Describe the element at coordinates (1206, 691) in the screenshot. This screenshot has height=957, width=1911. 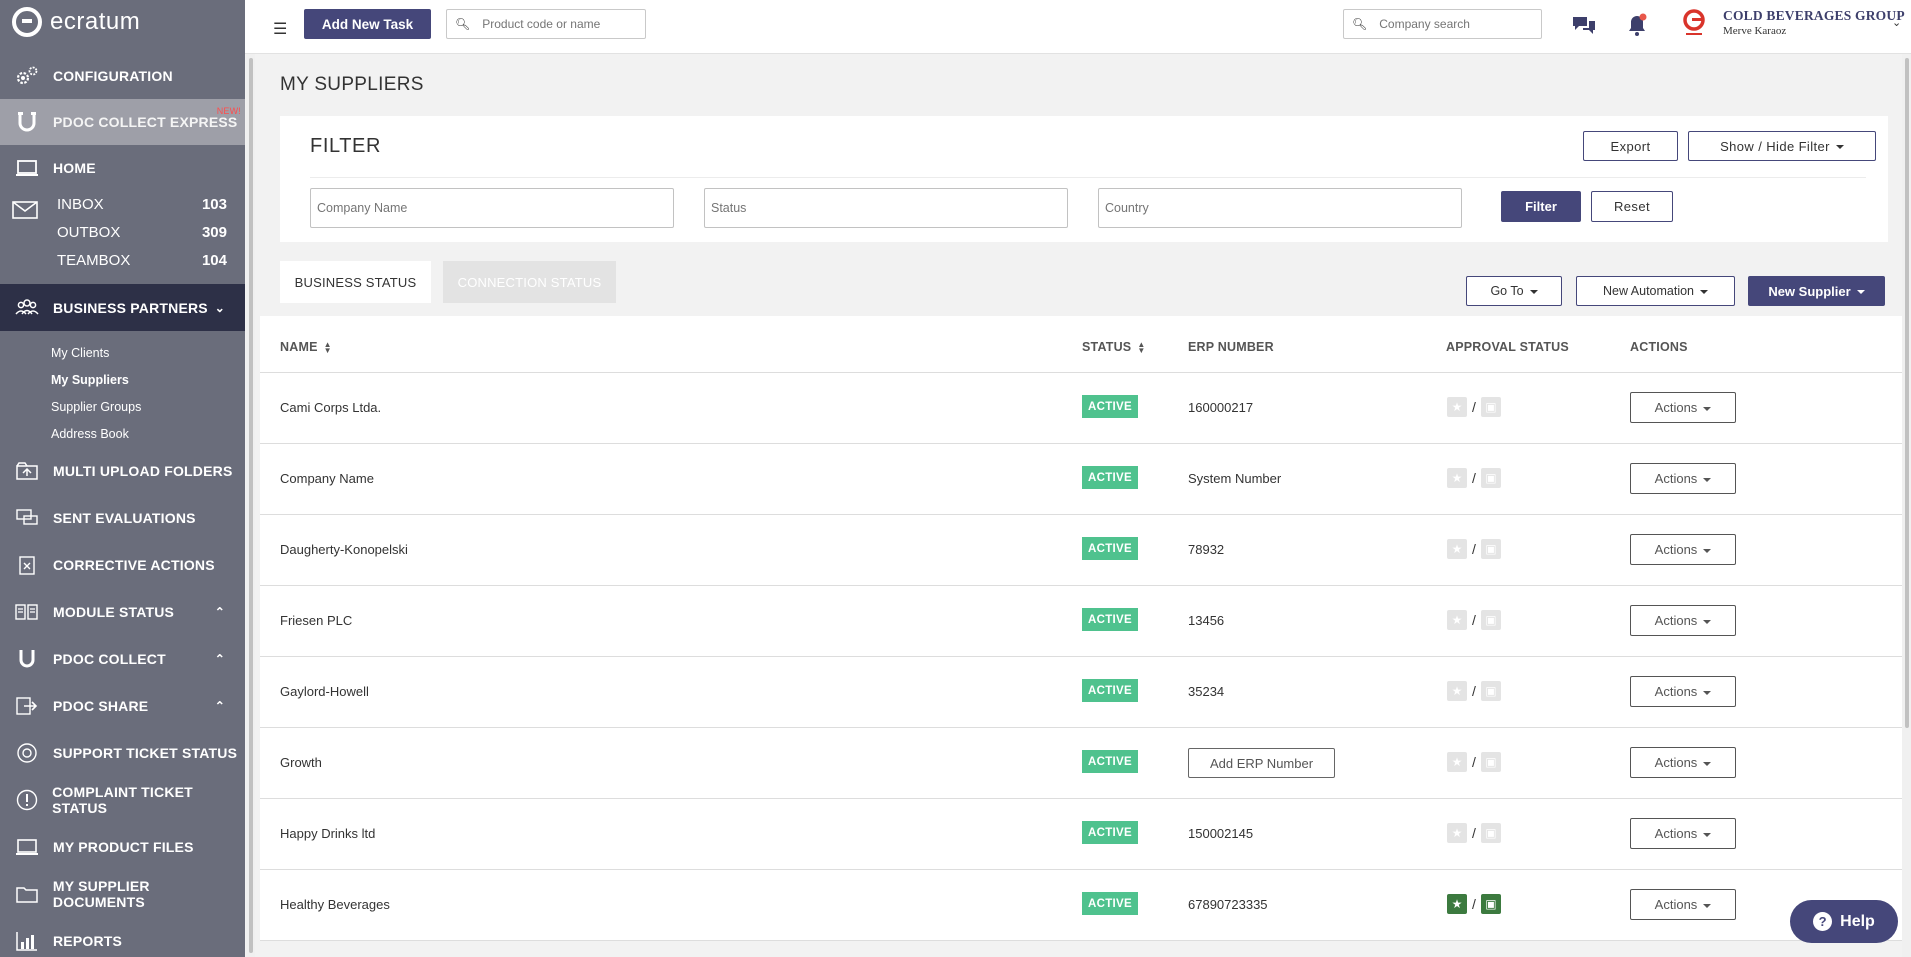
I see `erp-number: 35234` at that location.